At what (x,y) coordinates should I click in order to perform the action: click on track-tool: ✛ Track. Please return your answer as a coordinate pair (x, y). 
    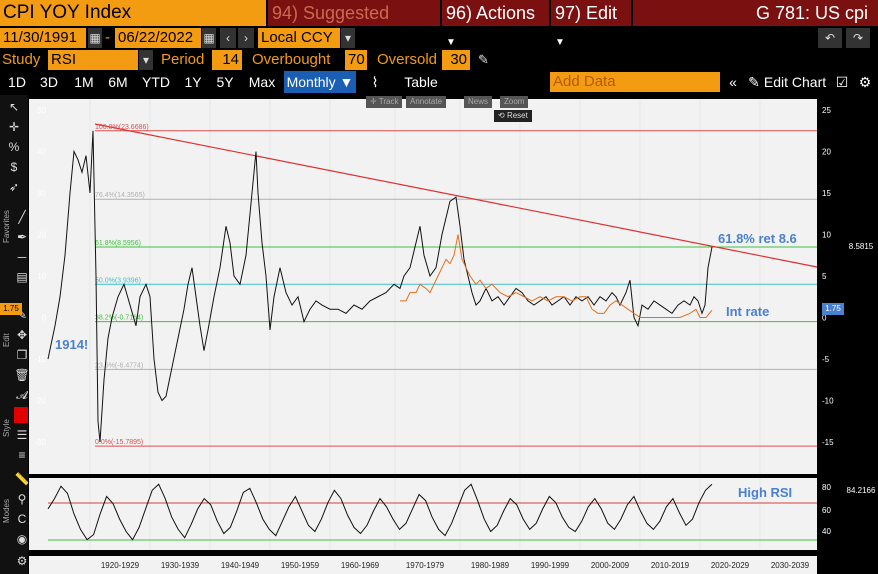
    Looking at the image, I should click on (384, 102).